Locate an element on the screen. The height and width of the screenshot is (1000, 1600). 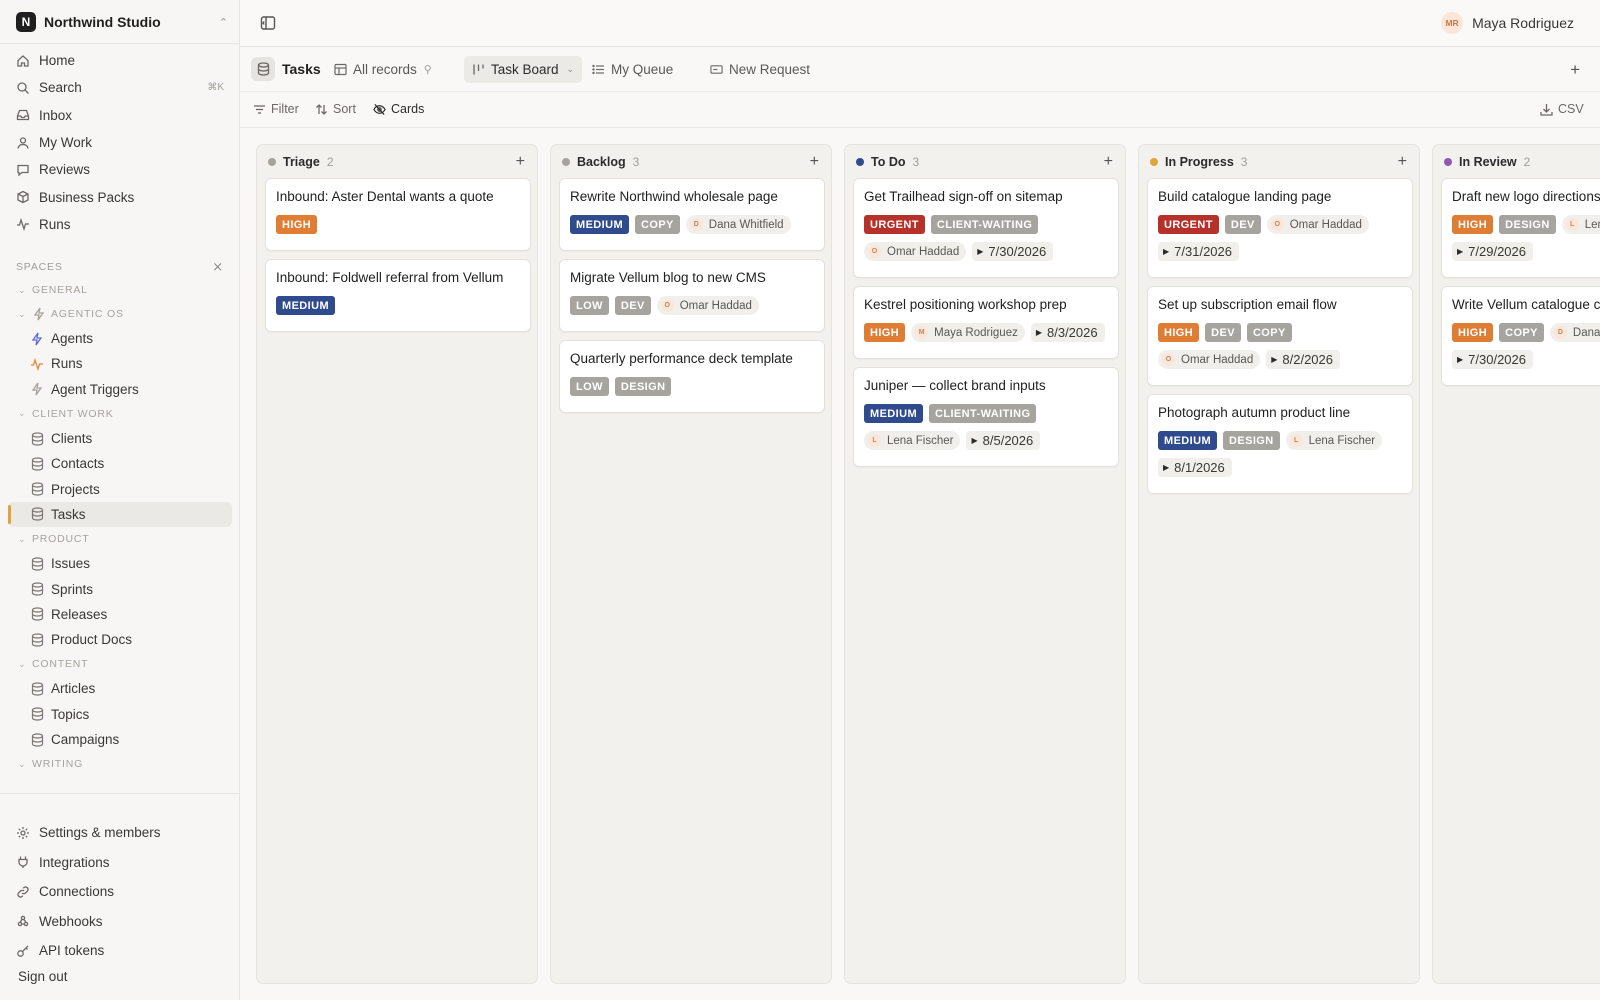
tab-new-request: New Request is located at coordinates (760, 69).